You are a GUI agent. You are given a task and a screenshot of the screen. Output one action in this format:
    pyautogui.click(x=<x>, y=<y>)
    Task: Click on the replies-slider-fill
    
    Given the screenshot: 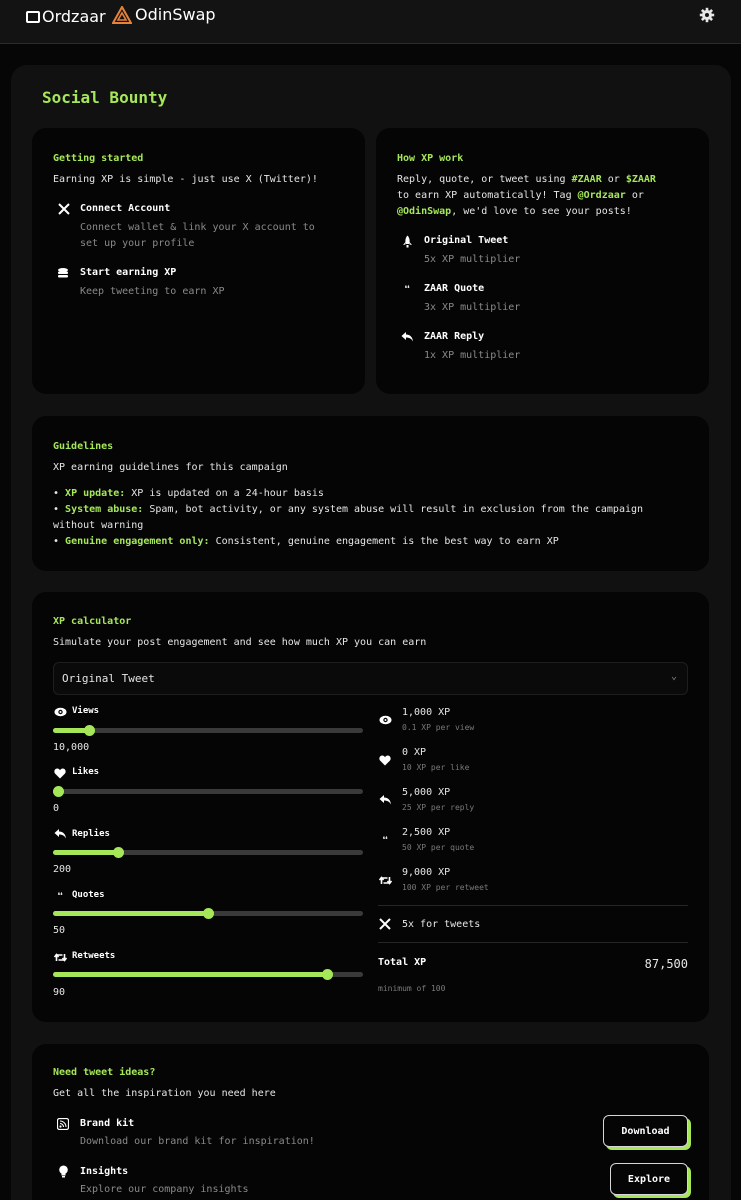 What is the action you would take?
    pyautogui.click(x=86, y=852)
    